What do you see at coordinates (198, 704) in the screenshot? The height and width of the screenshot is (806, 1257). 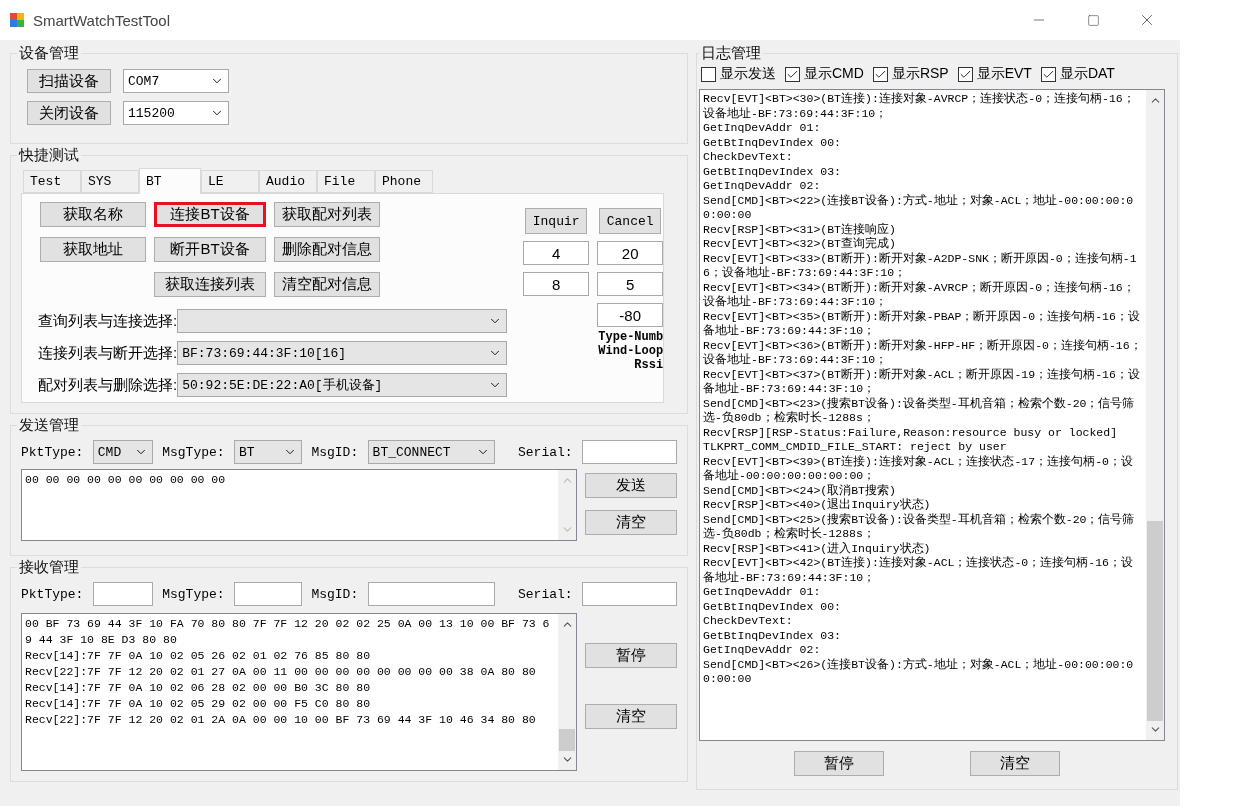 I see `data-line: Recv[14]:7F 7F 0A 10 02 05 29 02 00 00 F5 C0 80 80` at bounding box center [198, 704].